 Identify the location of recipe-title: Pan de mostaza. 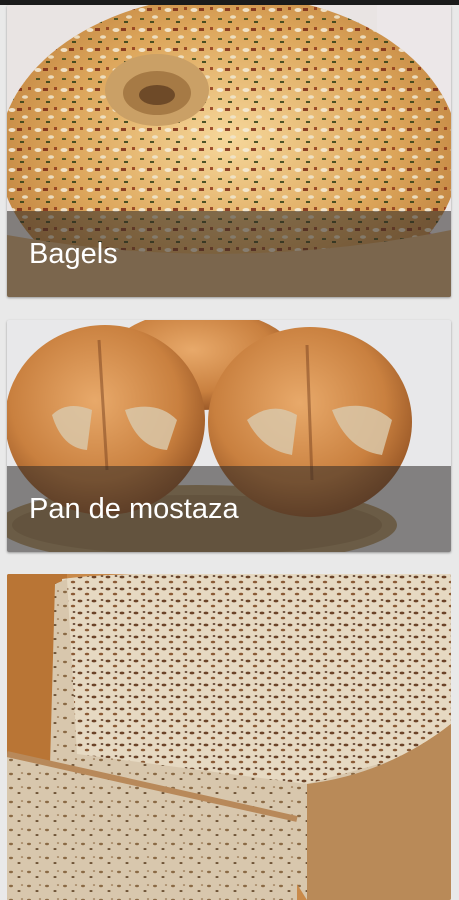
(134, 509).